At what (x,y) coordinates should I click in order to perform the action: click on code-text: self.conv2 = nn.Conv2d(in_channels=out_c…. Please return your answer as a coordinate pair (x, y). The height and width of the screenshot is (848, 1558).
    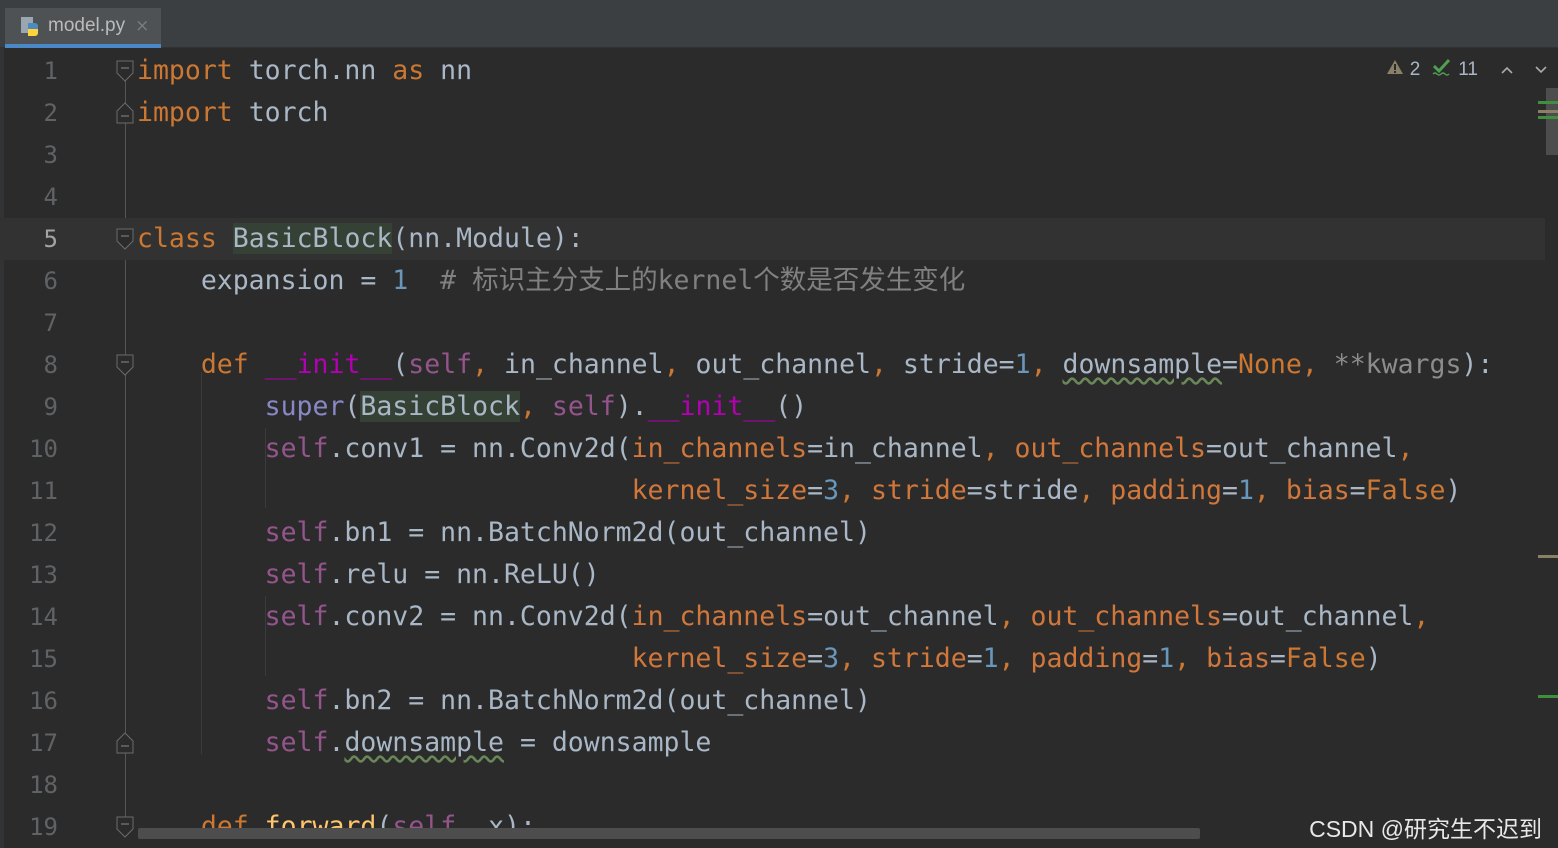
    Looking at the image, I should click on (783, 617).